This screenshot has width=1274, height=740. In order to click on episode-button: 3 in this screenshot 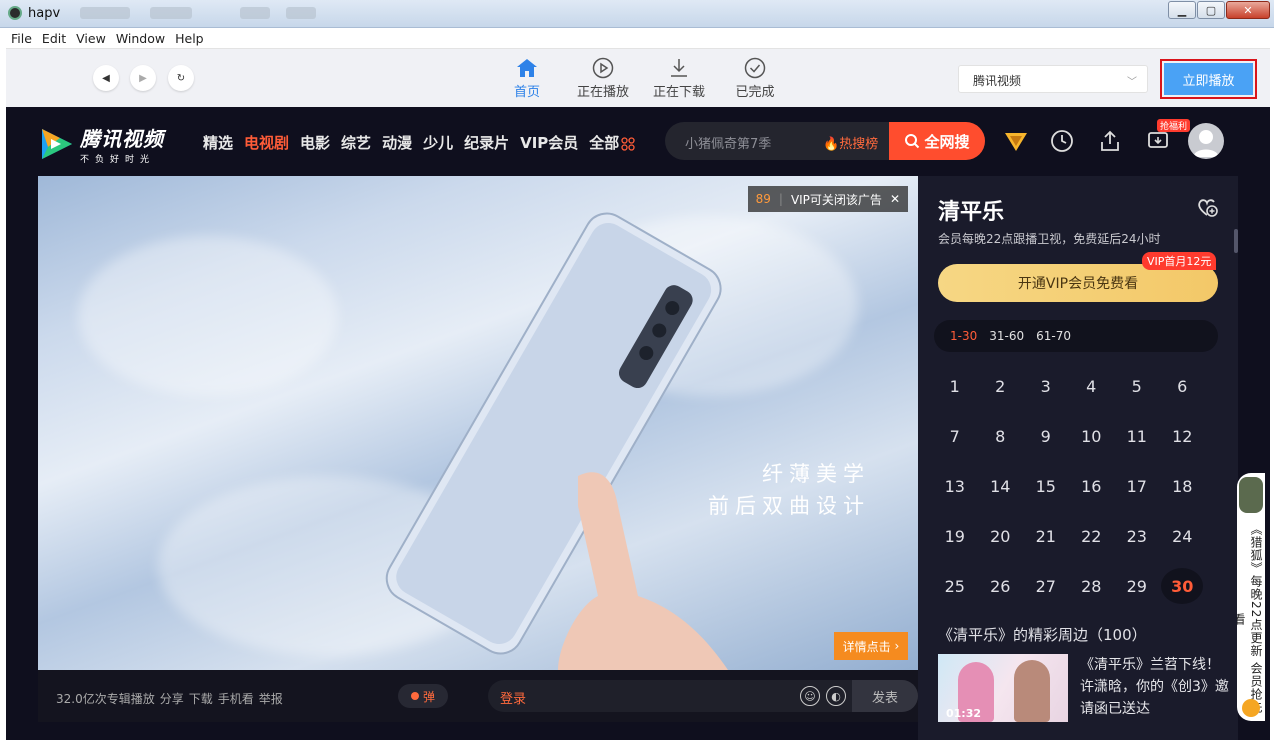, I will do `click(1046, 386)`.